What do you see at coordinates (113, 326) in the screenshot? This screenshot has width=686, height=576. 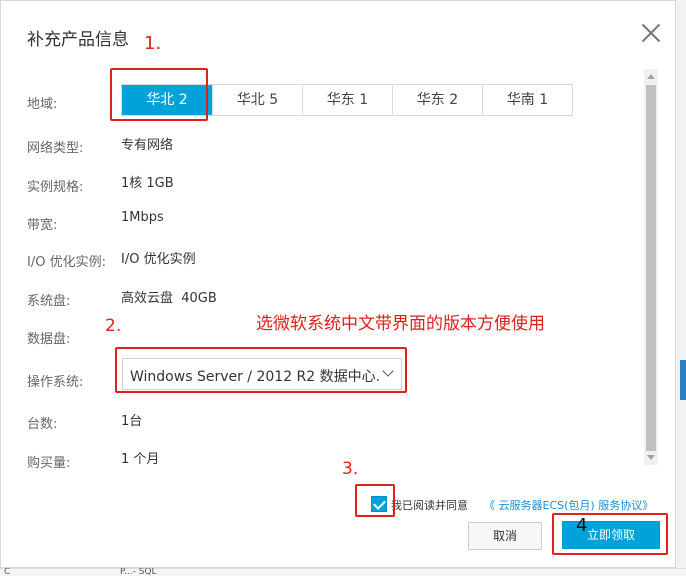 I see `annotation-step-2: 2.` at bounding box center [113, 326].